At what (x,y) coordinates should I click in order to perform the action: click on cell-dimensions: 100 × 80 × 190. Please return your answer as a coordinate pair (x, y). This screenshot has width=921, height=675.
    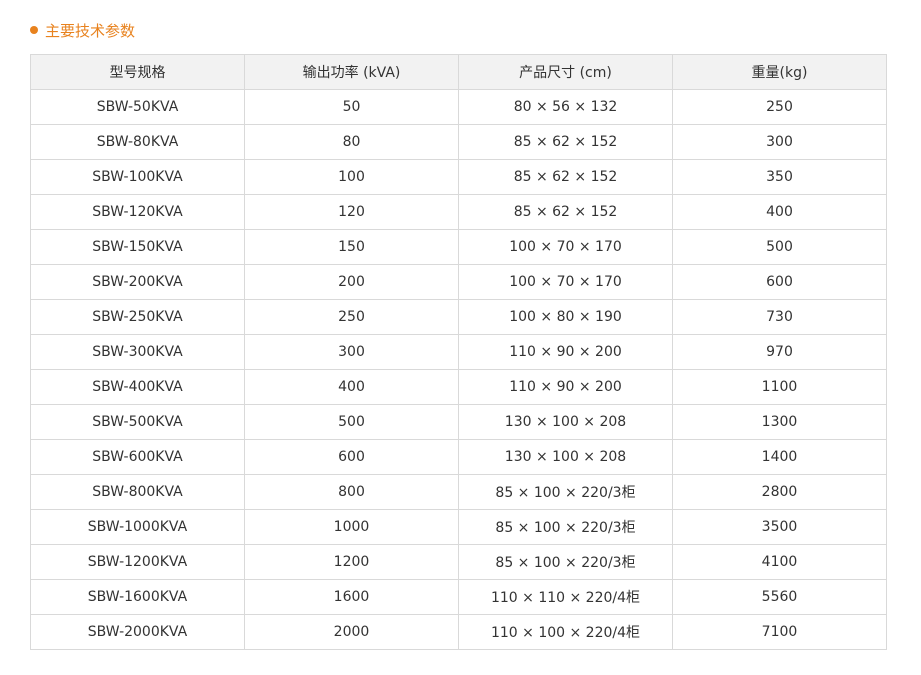
    Looking at the image, I should click on (565, 317).